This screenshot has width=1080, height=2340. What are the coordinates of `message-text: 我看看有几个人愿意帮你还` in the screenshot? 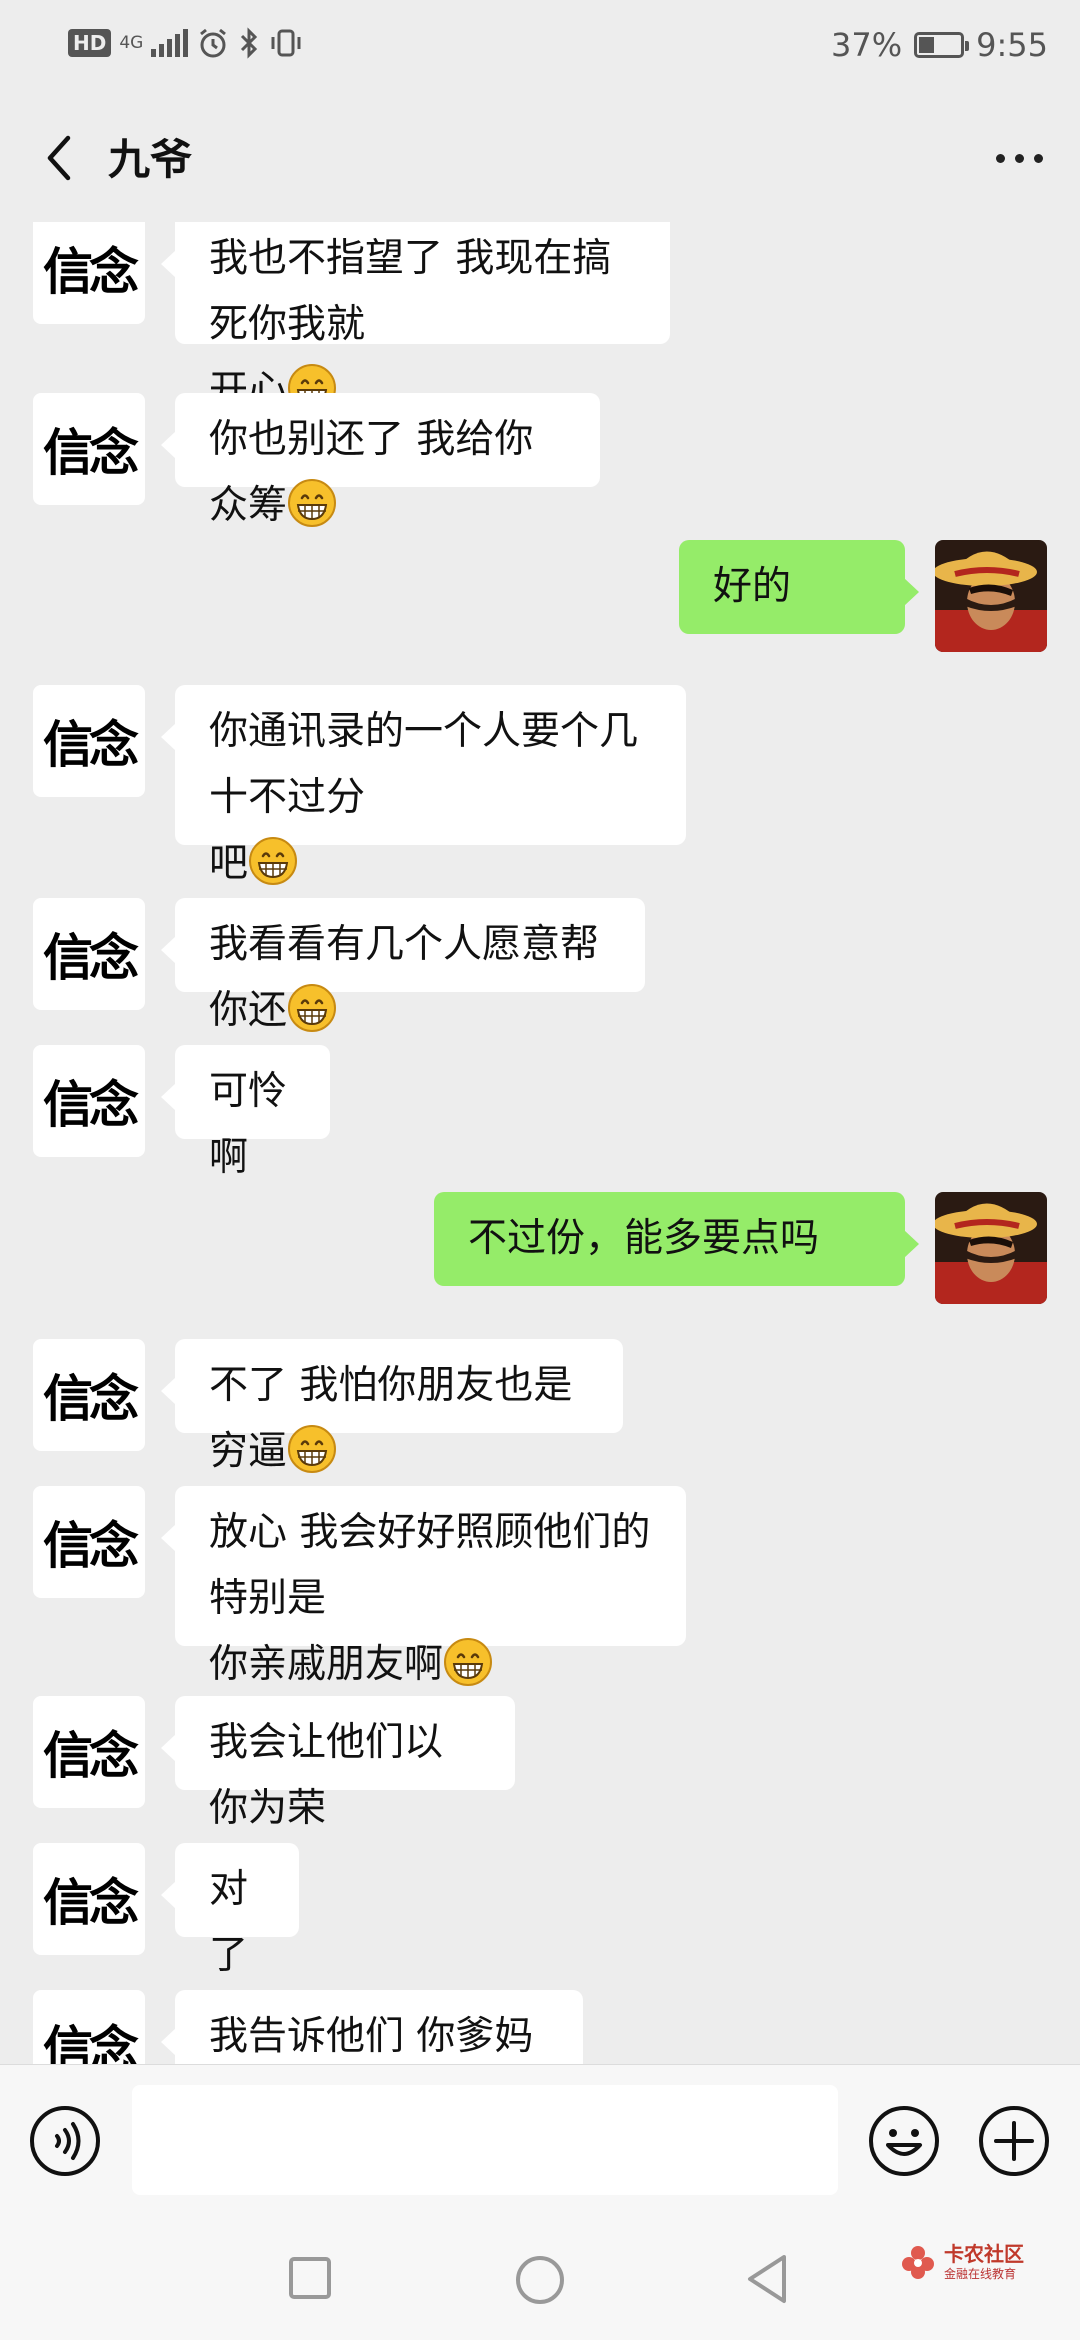 It's located at (404, 977).